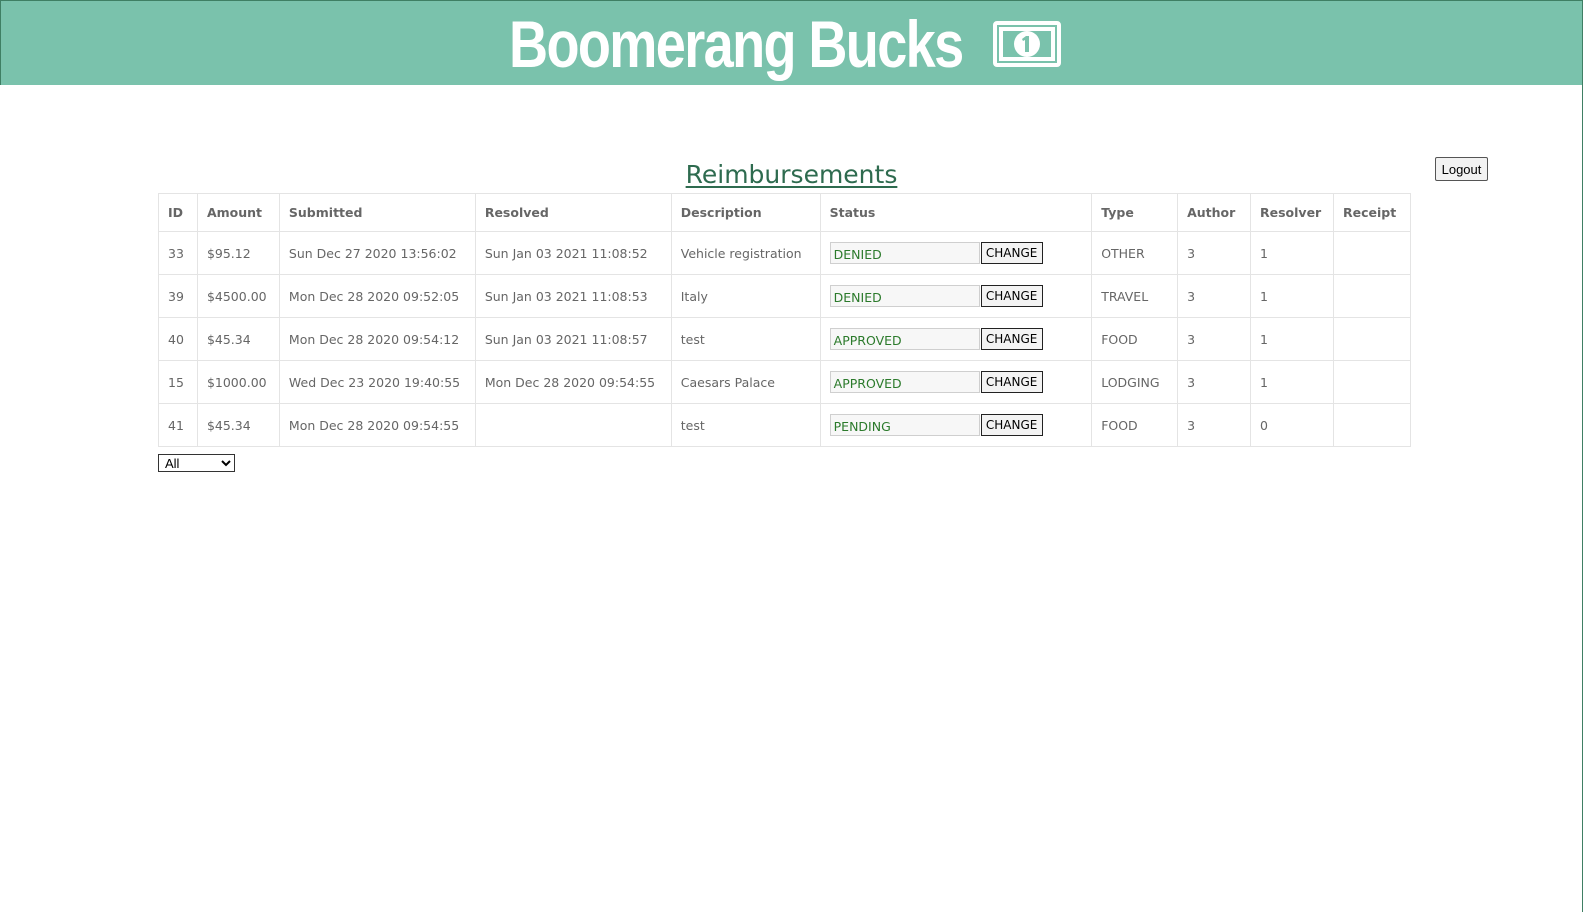 The image size is (1583, 912). I want to click on cell-description: Caesars Palace, so click(745, 382).